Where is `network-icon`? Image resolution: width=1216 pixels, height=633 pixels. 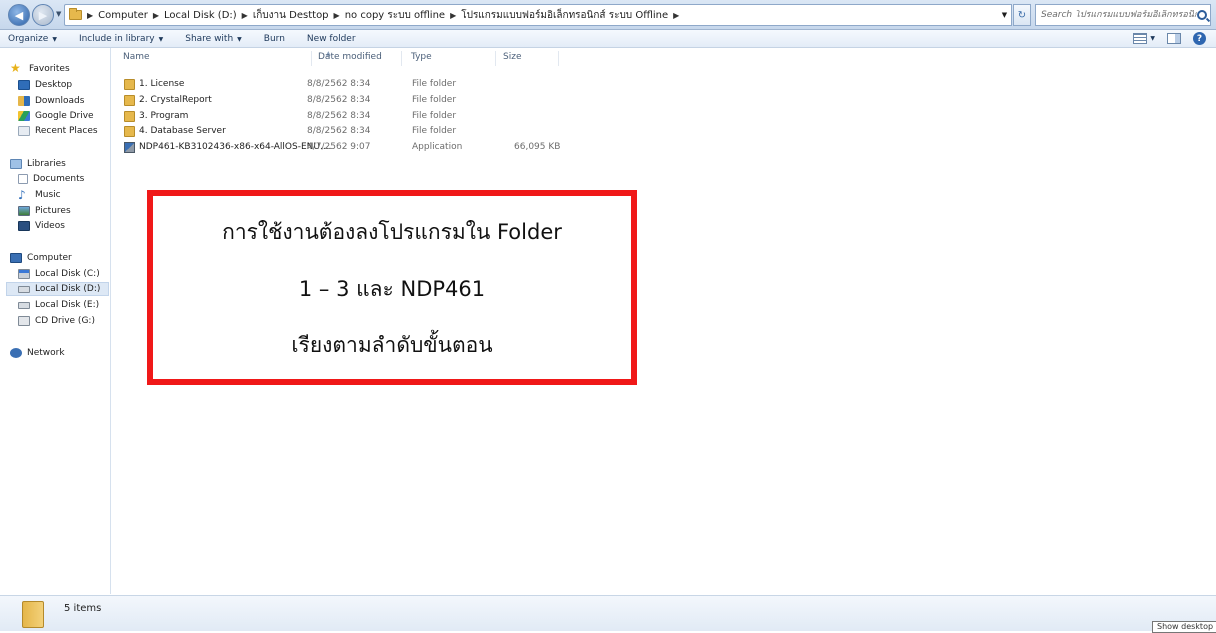 network-icon is located at coordinates (16, 353).